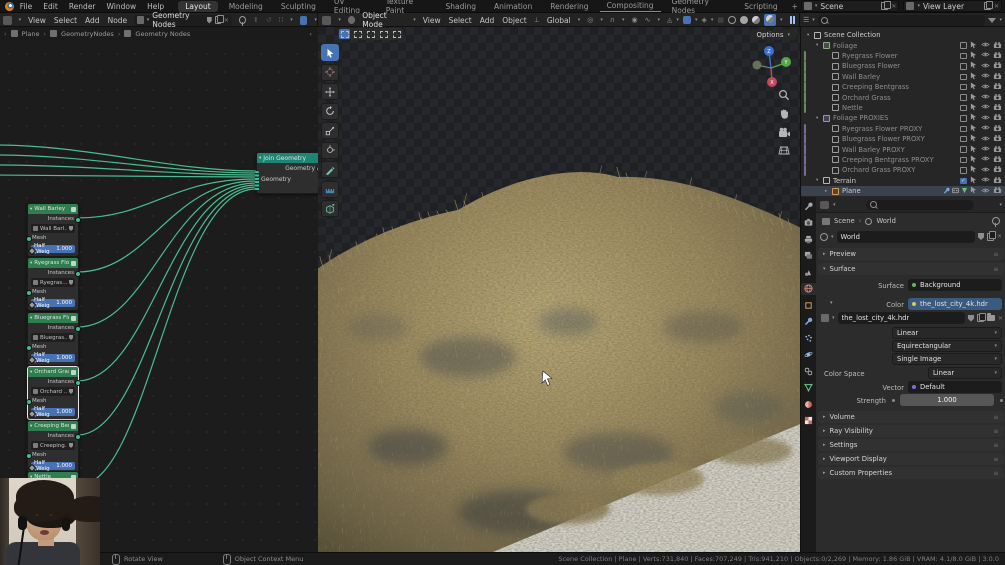 The height and width of the screenshot is (565, 1005). Describe the element at coordinates (911, 473) in the screenshot. I see `panel-custom-properties: ▸ Custom Properties ≡` at that location.